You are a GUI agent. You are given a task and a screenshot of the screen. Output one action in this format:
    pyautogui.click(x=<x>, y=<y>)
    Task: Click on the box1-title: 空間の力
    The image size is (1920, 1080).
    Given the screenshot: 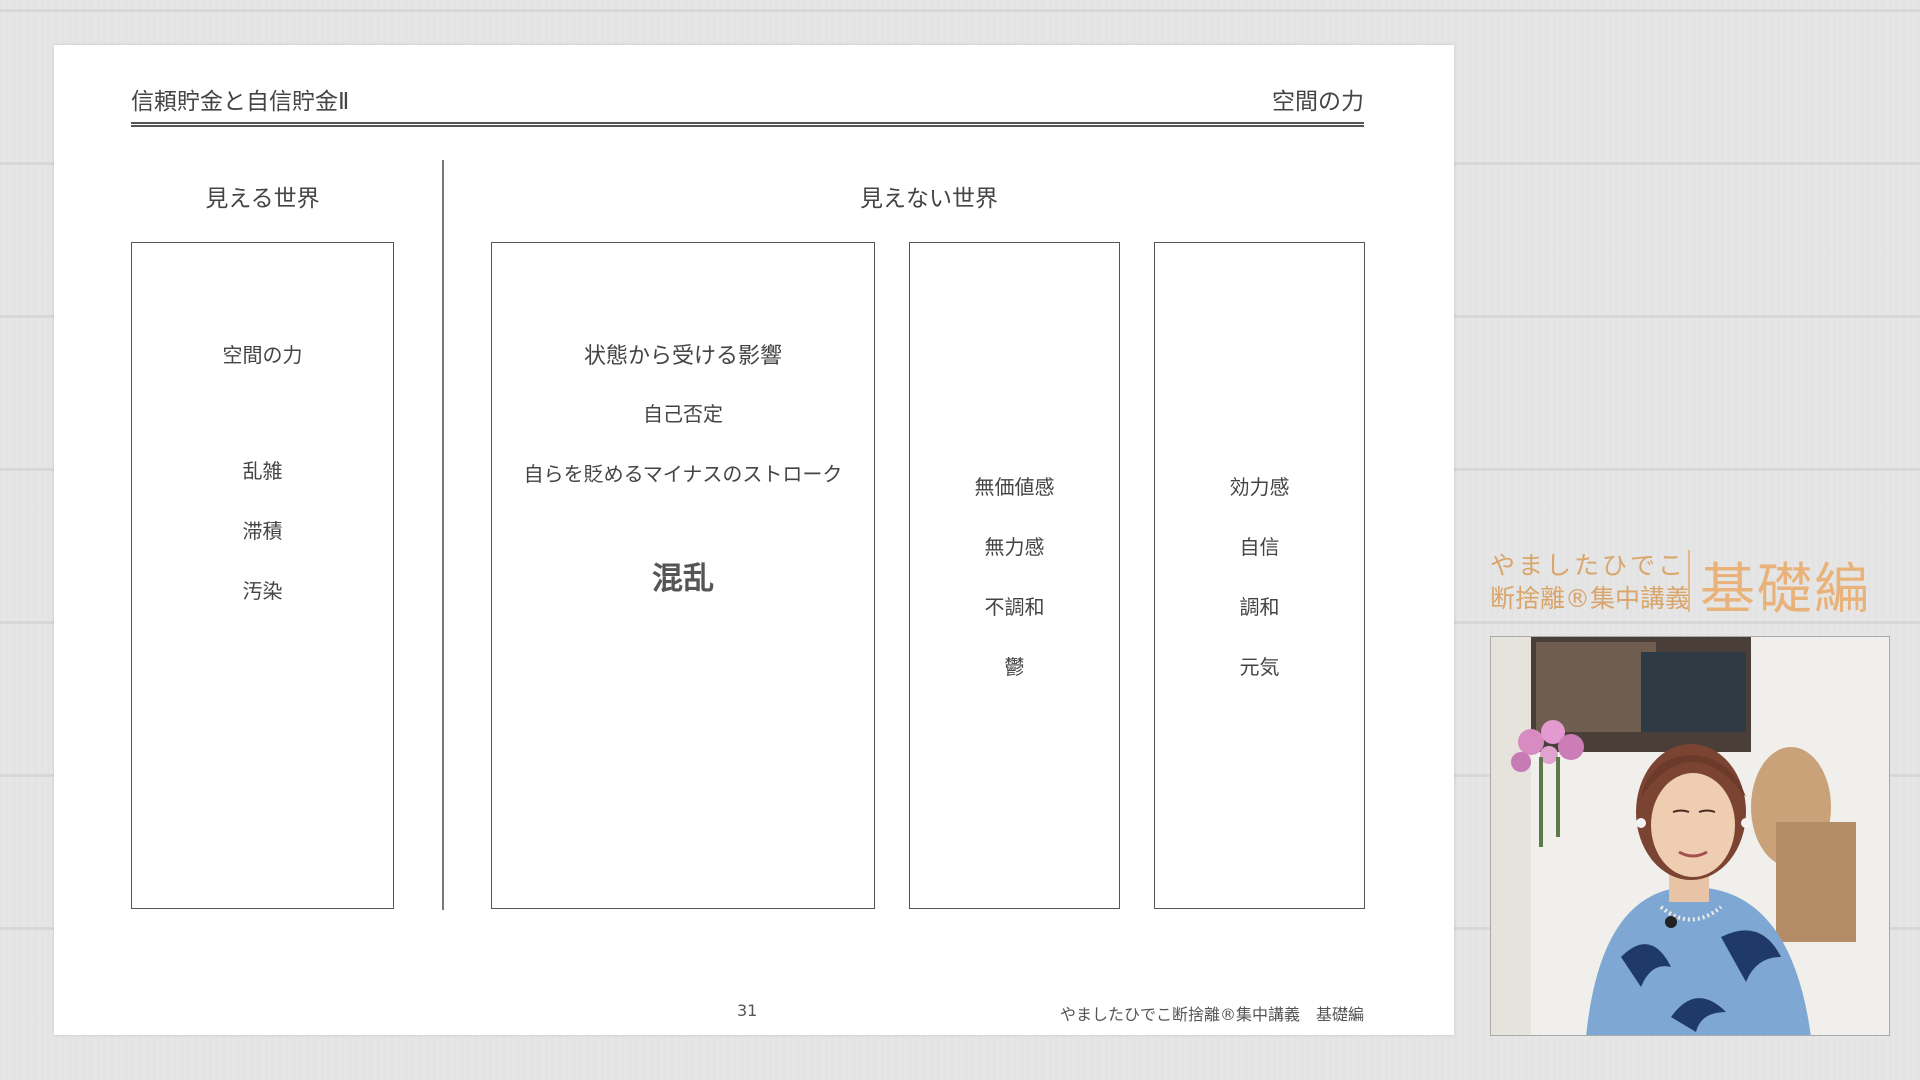 What is the action you would take?
    pyautogui.click(x=262, y=355)
    